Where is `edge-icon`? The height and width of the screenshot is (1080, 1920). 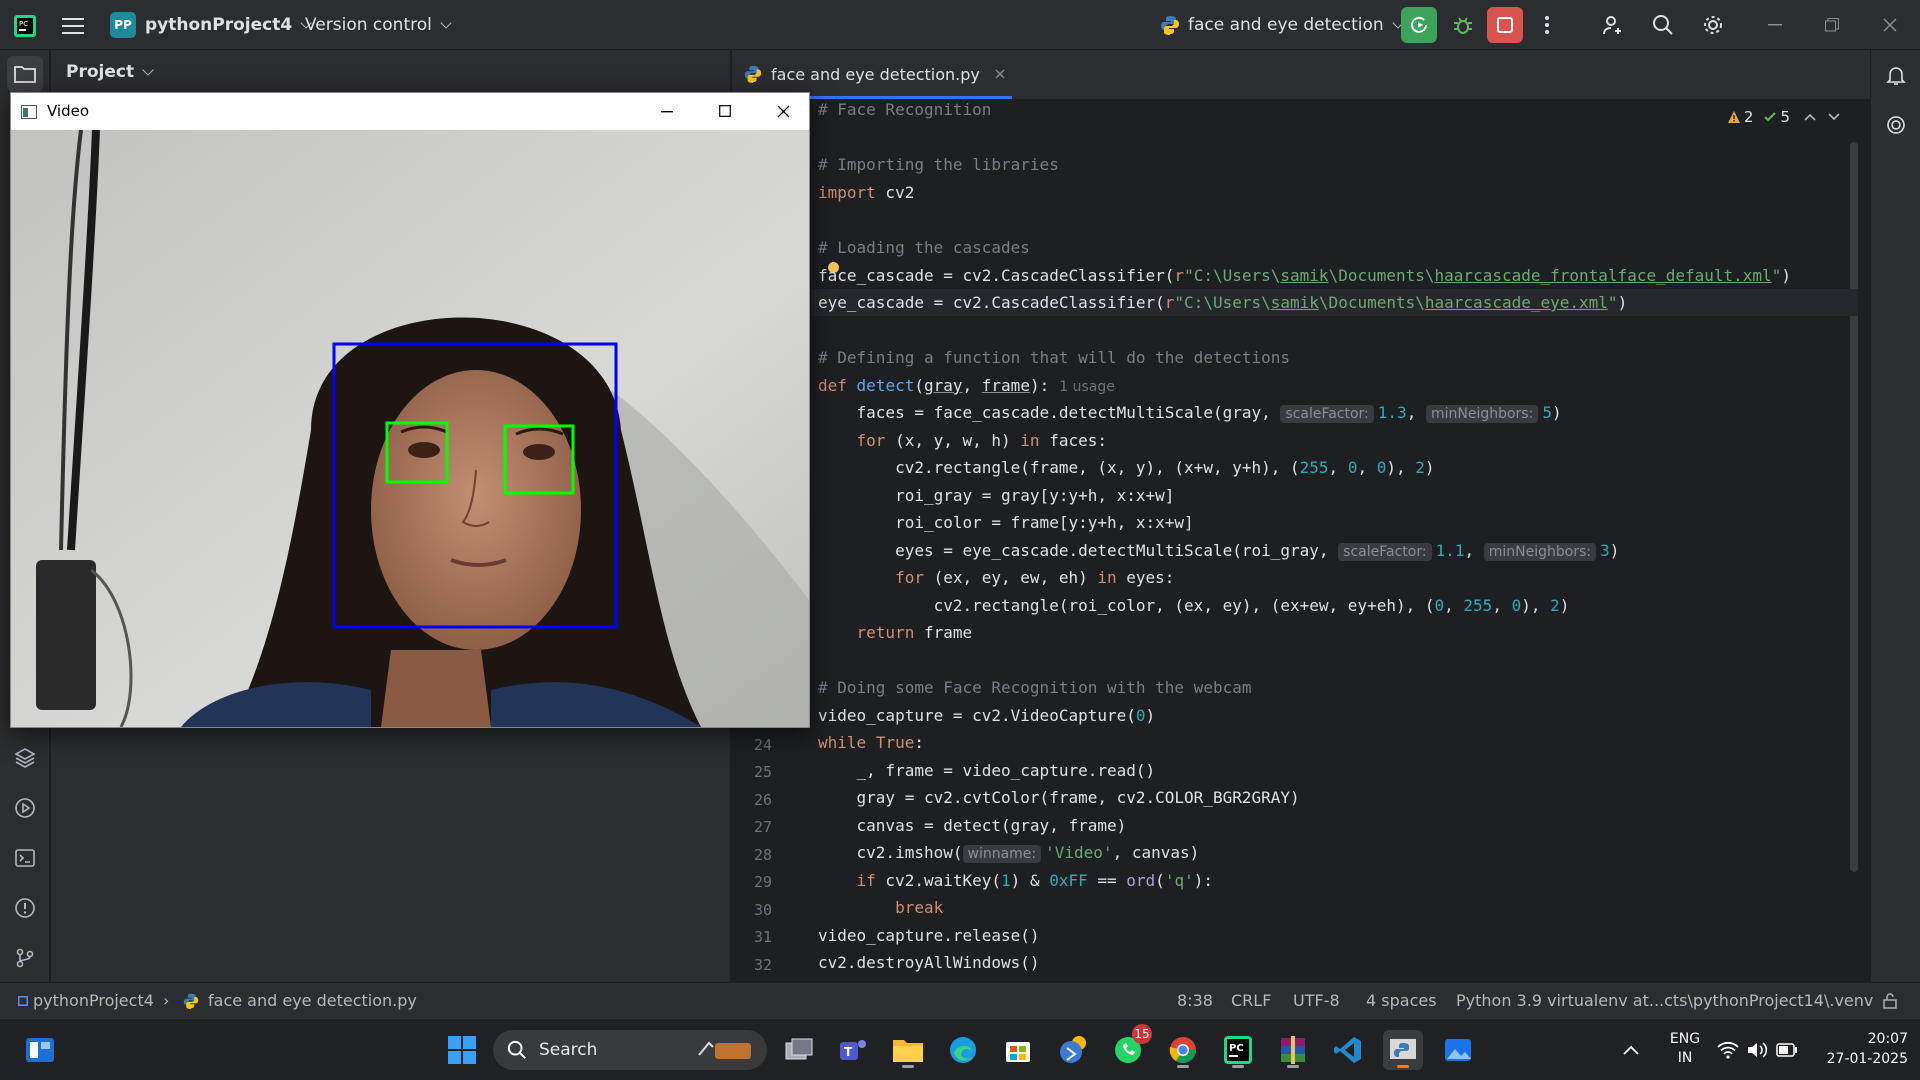
edge-icon is located at coordinates (963, 1050).